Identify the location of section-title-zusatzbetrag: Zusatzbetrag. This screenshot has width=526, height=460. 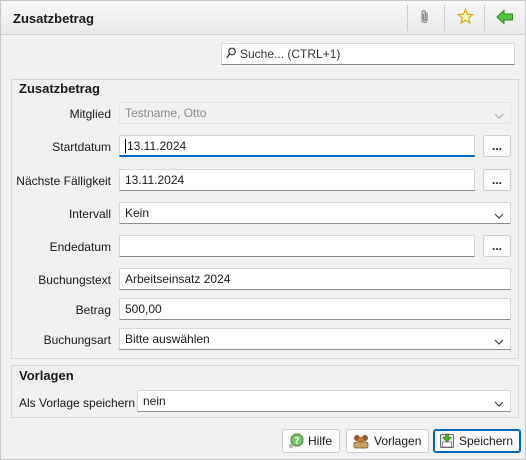
(59, 88).